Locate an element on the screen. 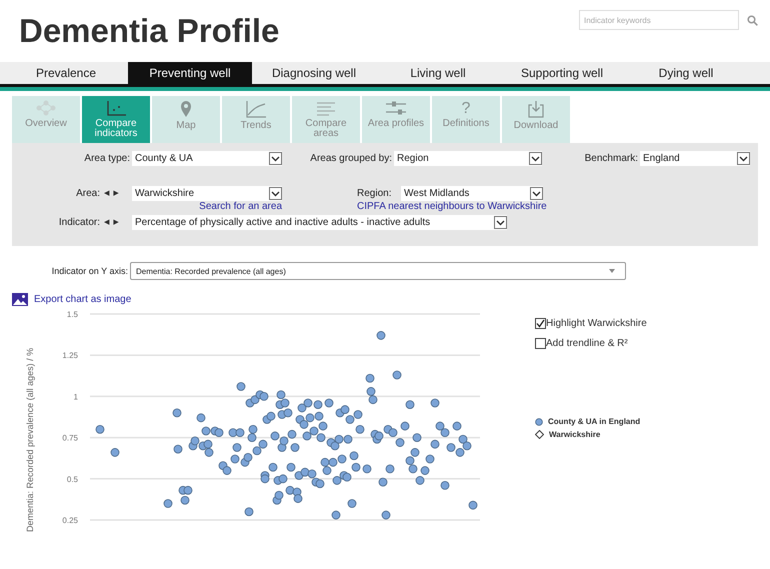  search-icon is located at coordinates (752, 20).